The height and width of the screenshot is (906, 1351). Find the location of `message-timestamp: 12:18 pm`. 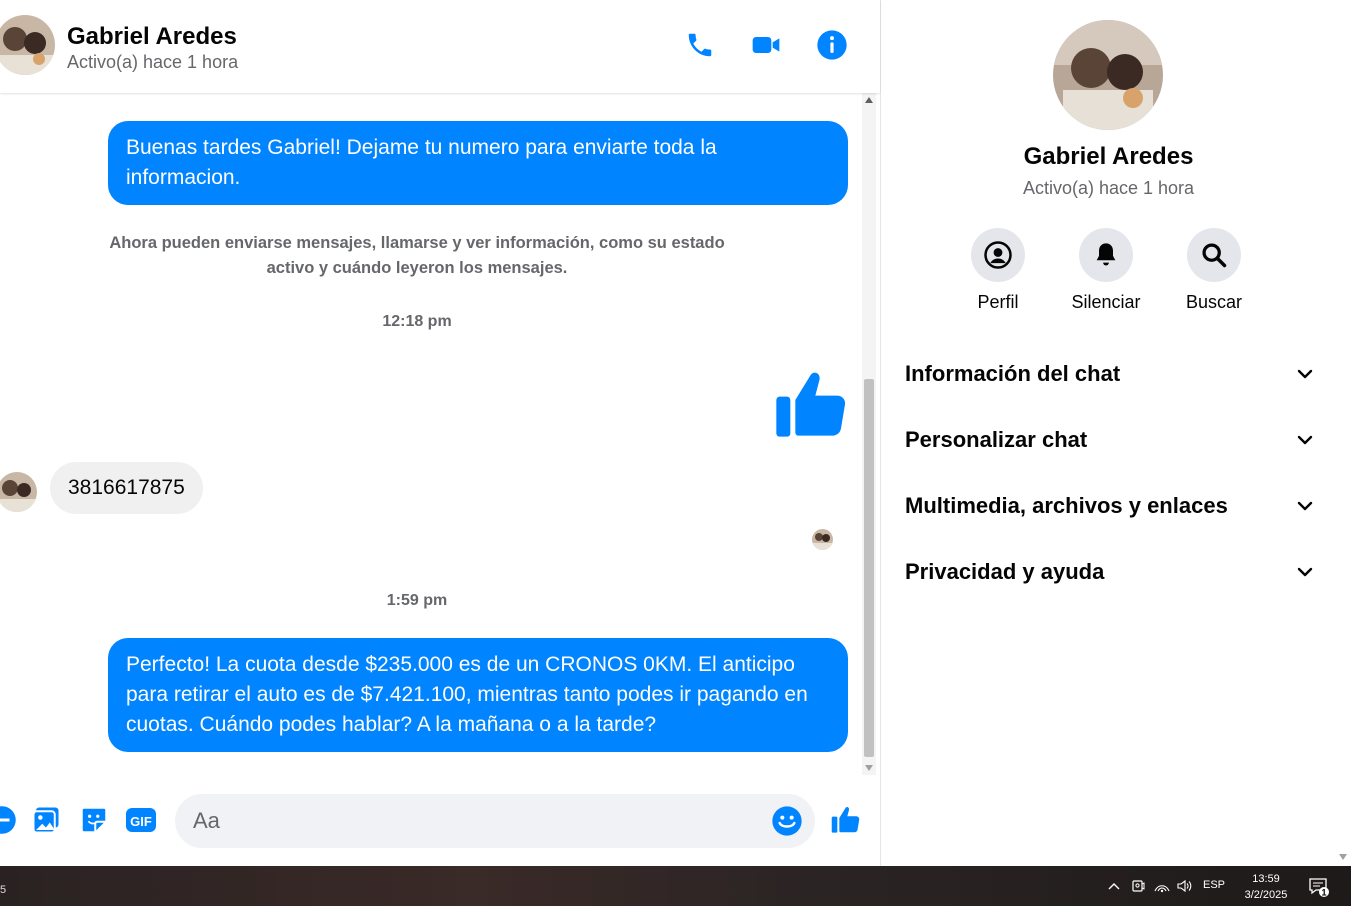

message-timestamp: 12:18 pm is located at coordinates (417, 321).